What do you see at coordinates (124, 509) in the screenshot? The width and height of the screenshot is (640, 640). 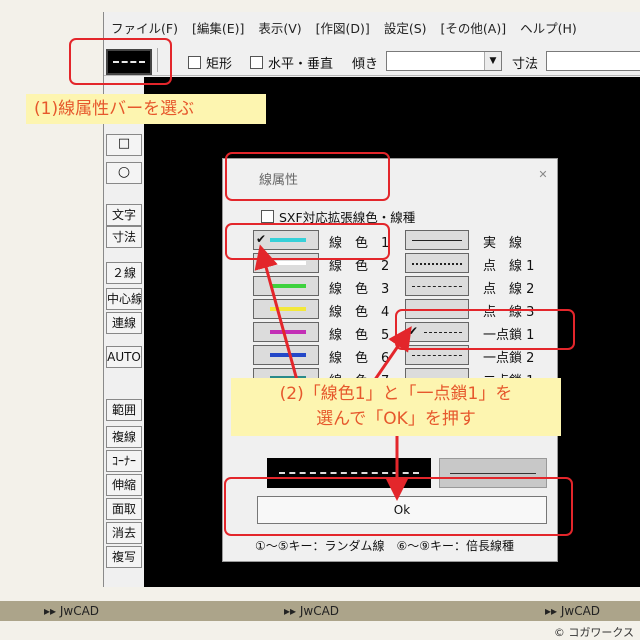 I see `side-tool-button: 面取` at bounding box center [124, 509].